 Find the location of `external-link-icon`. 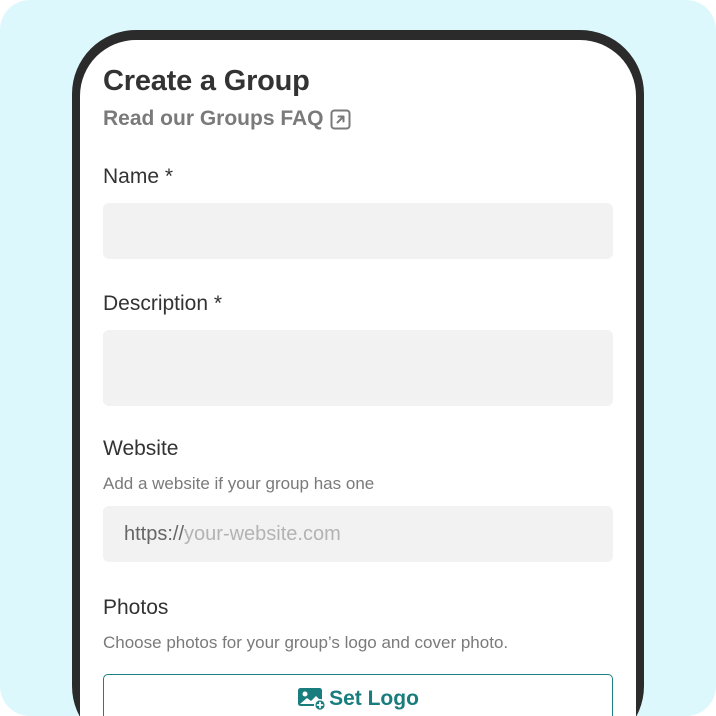

external-link-icon is located at coordinates (340, 119).